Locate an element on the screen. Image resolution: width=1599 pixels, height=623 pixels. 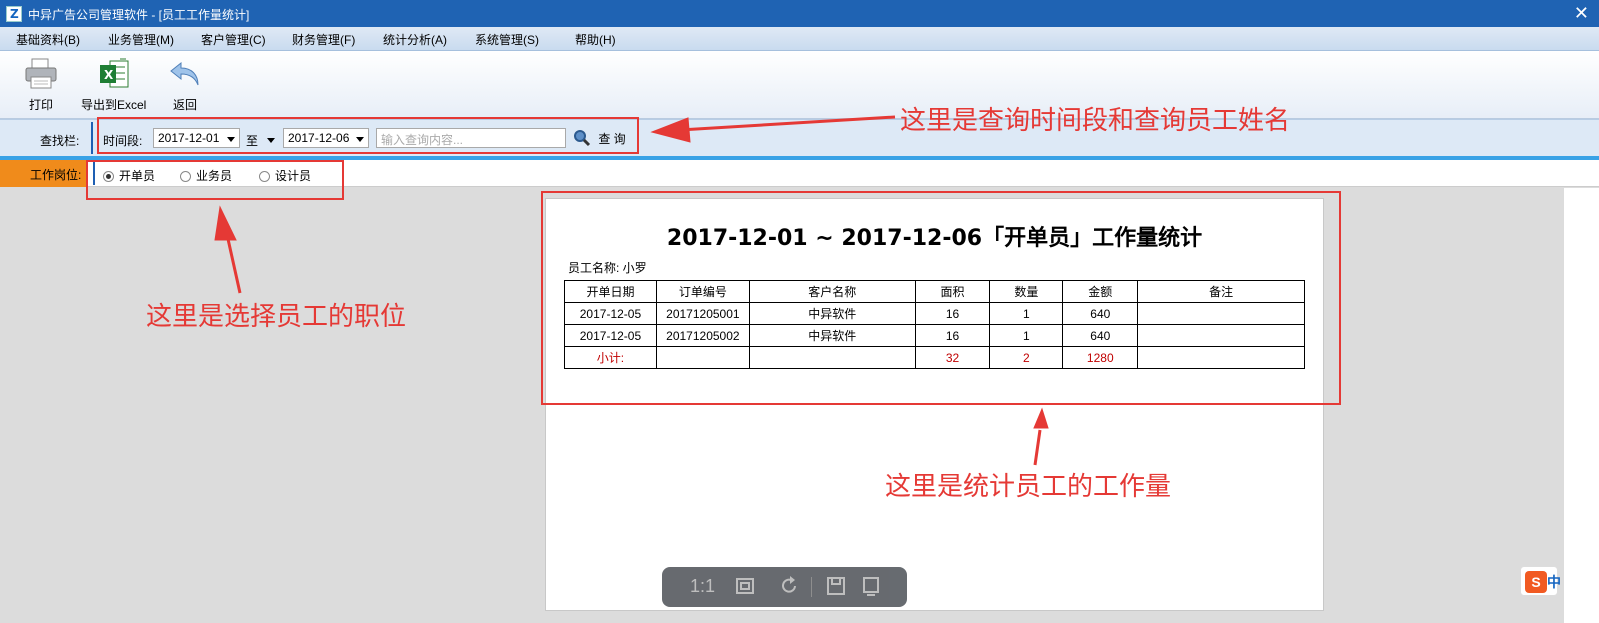
image-viewer-toolbar: 1:1 is located at coordinates (784, 587).